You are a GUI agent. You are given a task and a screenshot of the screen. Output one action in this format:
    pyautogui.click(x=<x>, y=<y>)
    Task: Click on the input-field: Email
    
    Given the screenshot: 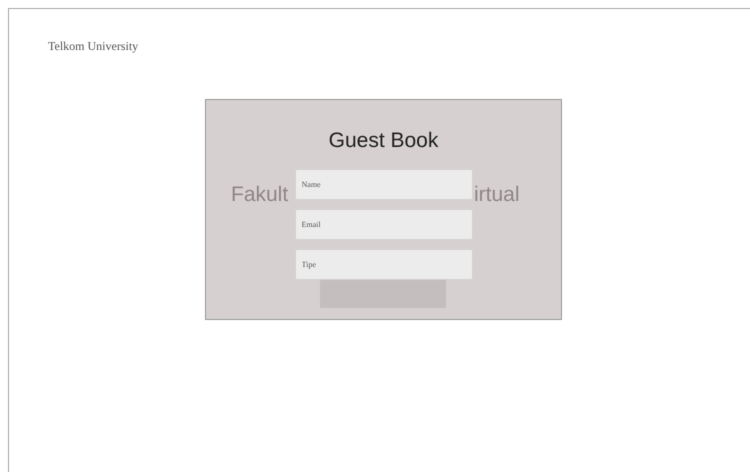 What is the action you would take?
    pyautogui.click(x=384, y=224)
    